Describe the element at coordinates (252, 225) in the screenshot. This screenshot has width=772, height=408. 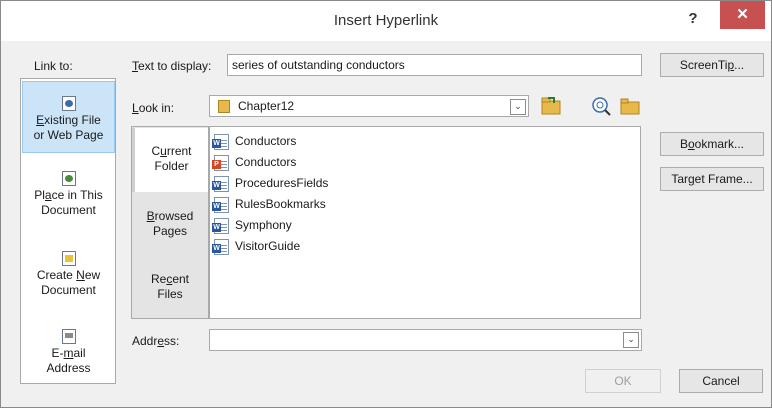
I see `list-item: W Symphony` at that location.